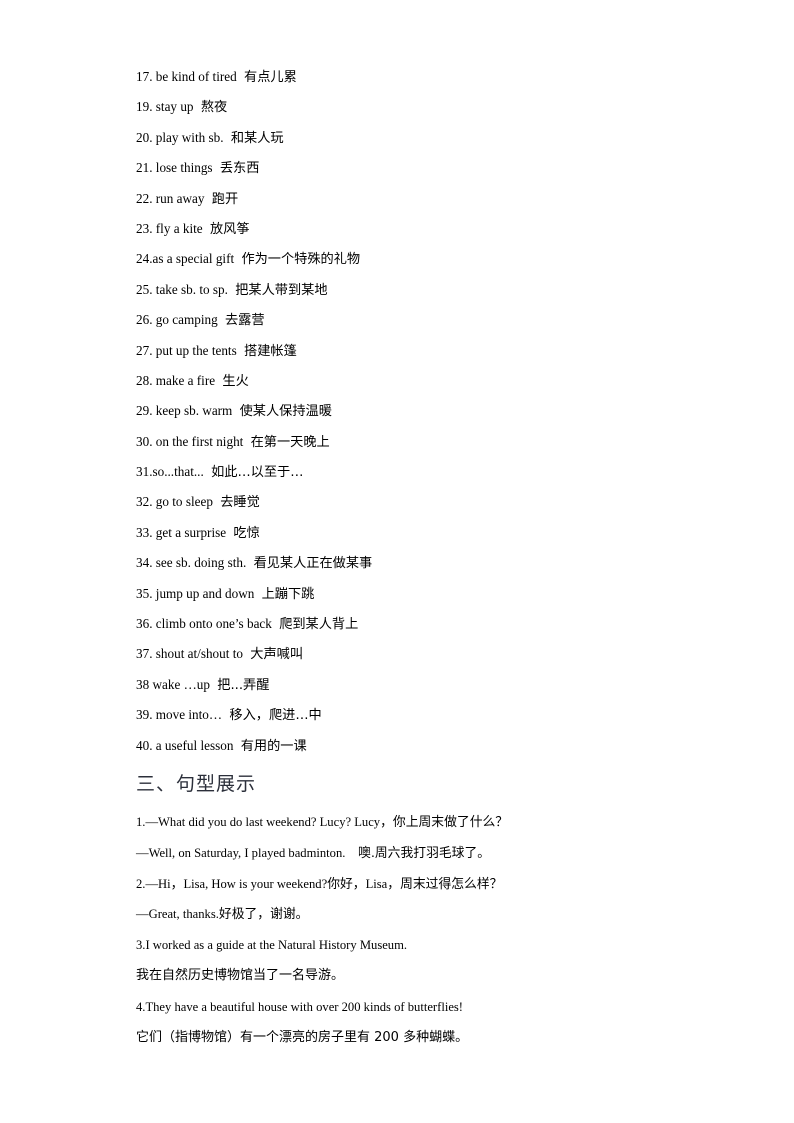  What do you see at coordinates (191, 532) in the screenshot?
I see `phrase-english: get a surprise` at bounding box center [191, 532].